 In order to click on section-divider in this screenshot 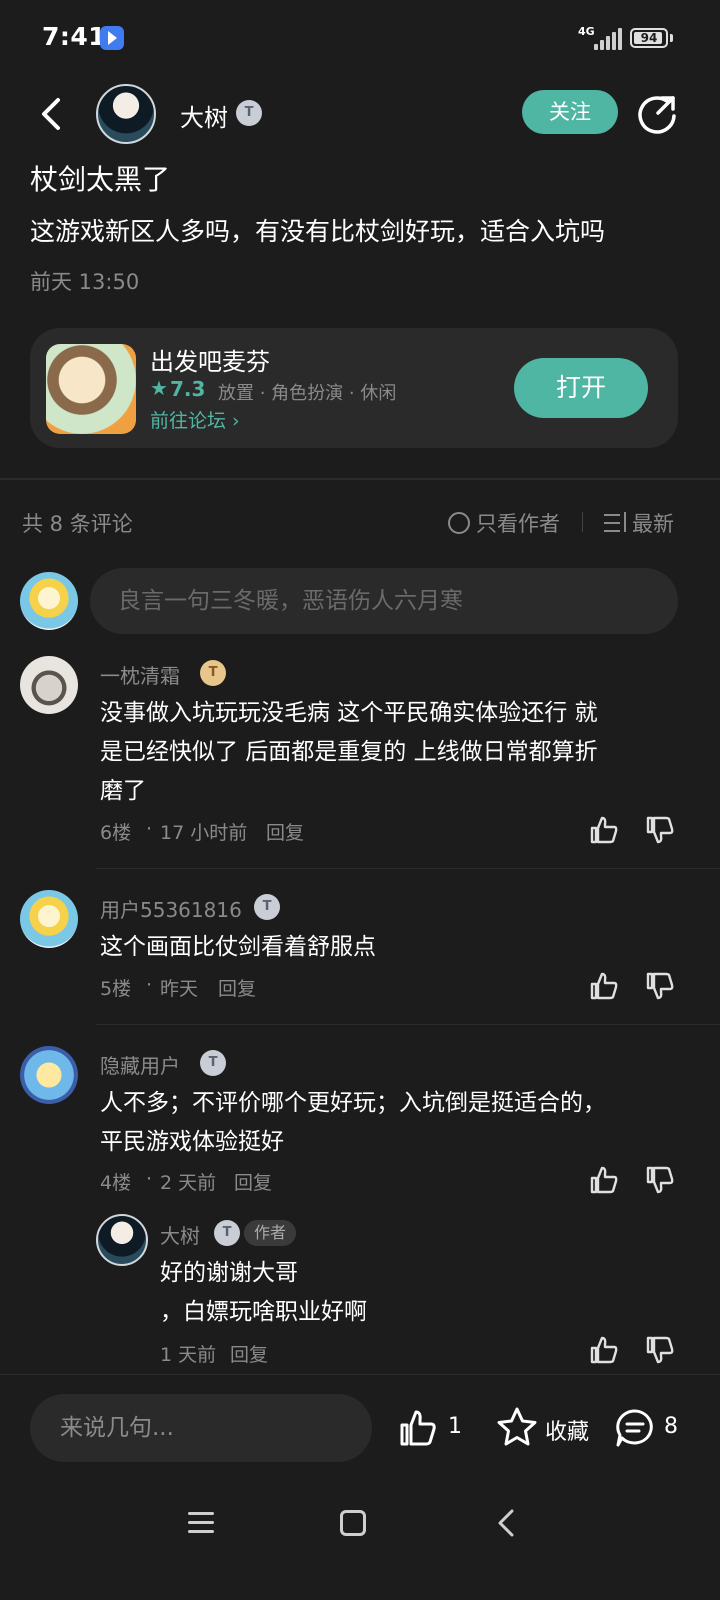, I will do `click(360, 479)`.